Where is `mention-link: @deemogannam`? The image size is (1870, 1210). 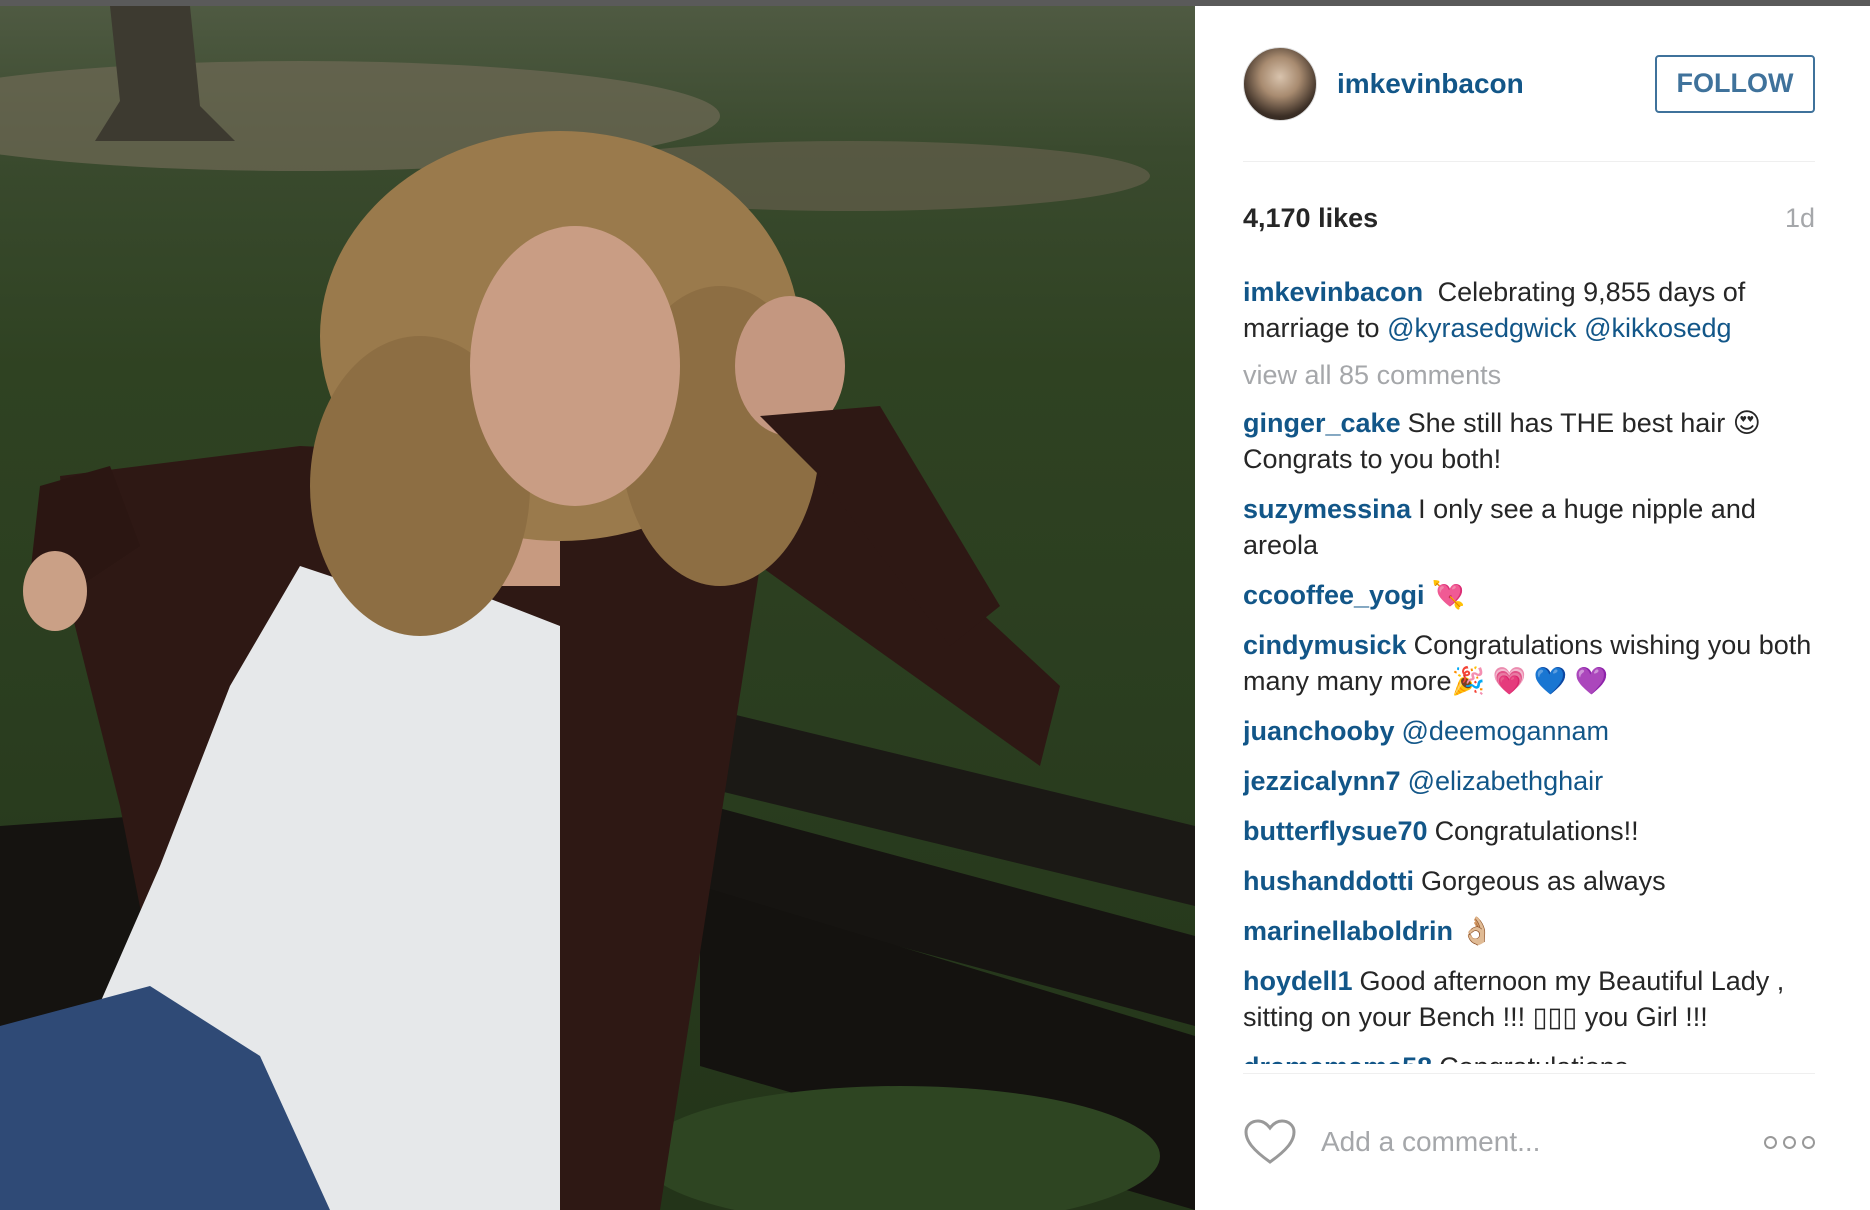
mention-link: @deemogannam is located at coordinates (1506, 731).